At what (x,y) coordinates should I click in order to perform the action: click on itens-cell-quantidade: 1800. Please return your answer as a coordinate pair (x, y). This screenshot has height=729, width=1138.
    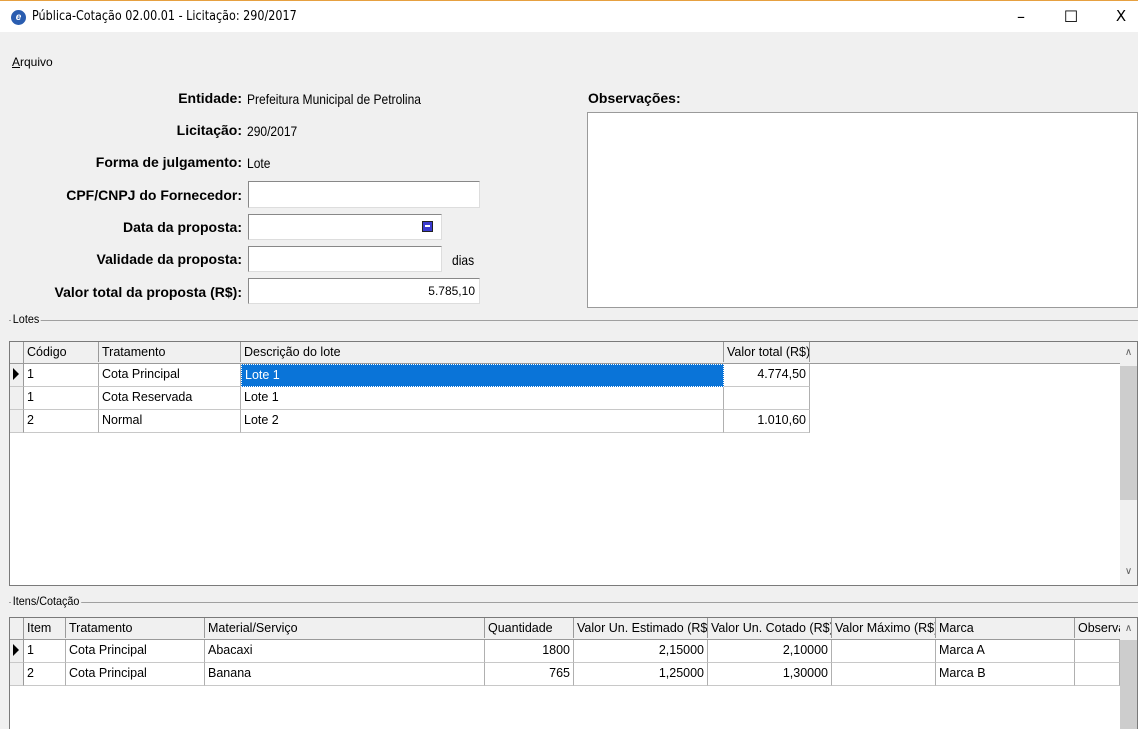
    Looking at the image, I should click on (529, 651).